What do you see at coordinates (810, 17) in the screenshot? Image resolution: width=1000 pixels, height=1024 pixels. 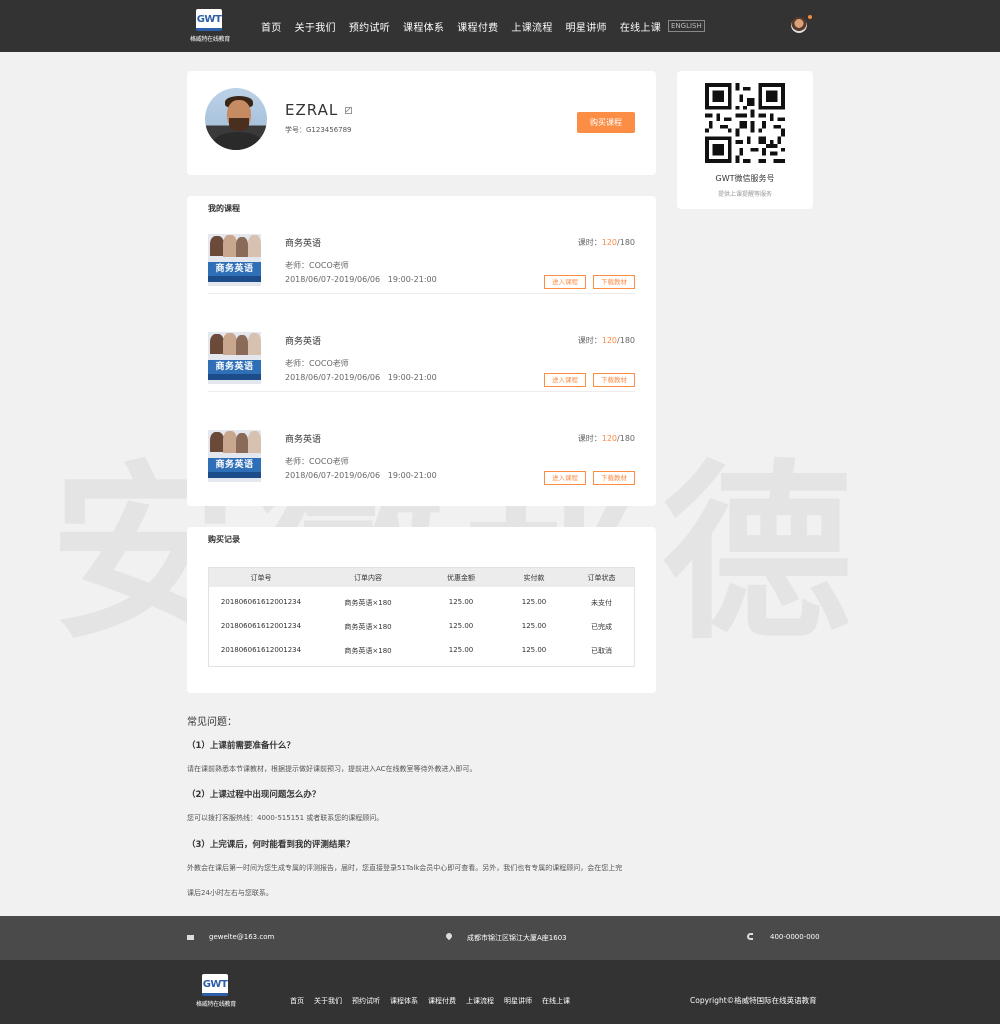 I see `notification-dot` at bounding box center [810, 17].